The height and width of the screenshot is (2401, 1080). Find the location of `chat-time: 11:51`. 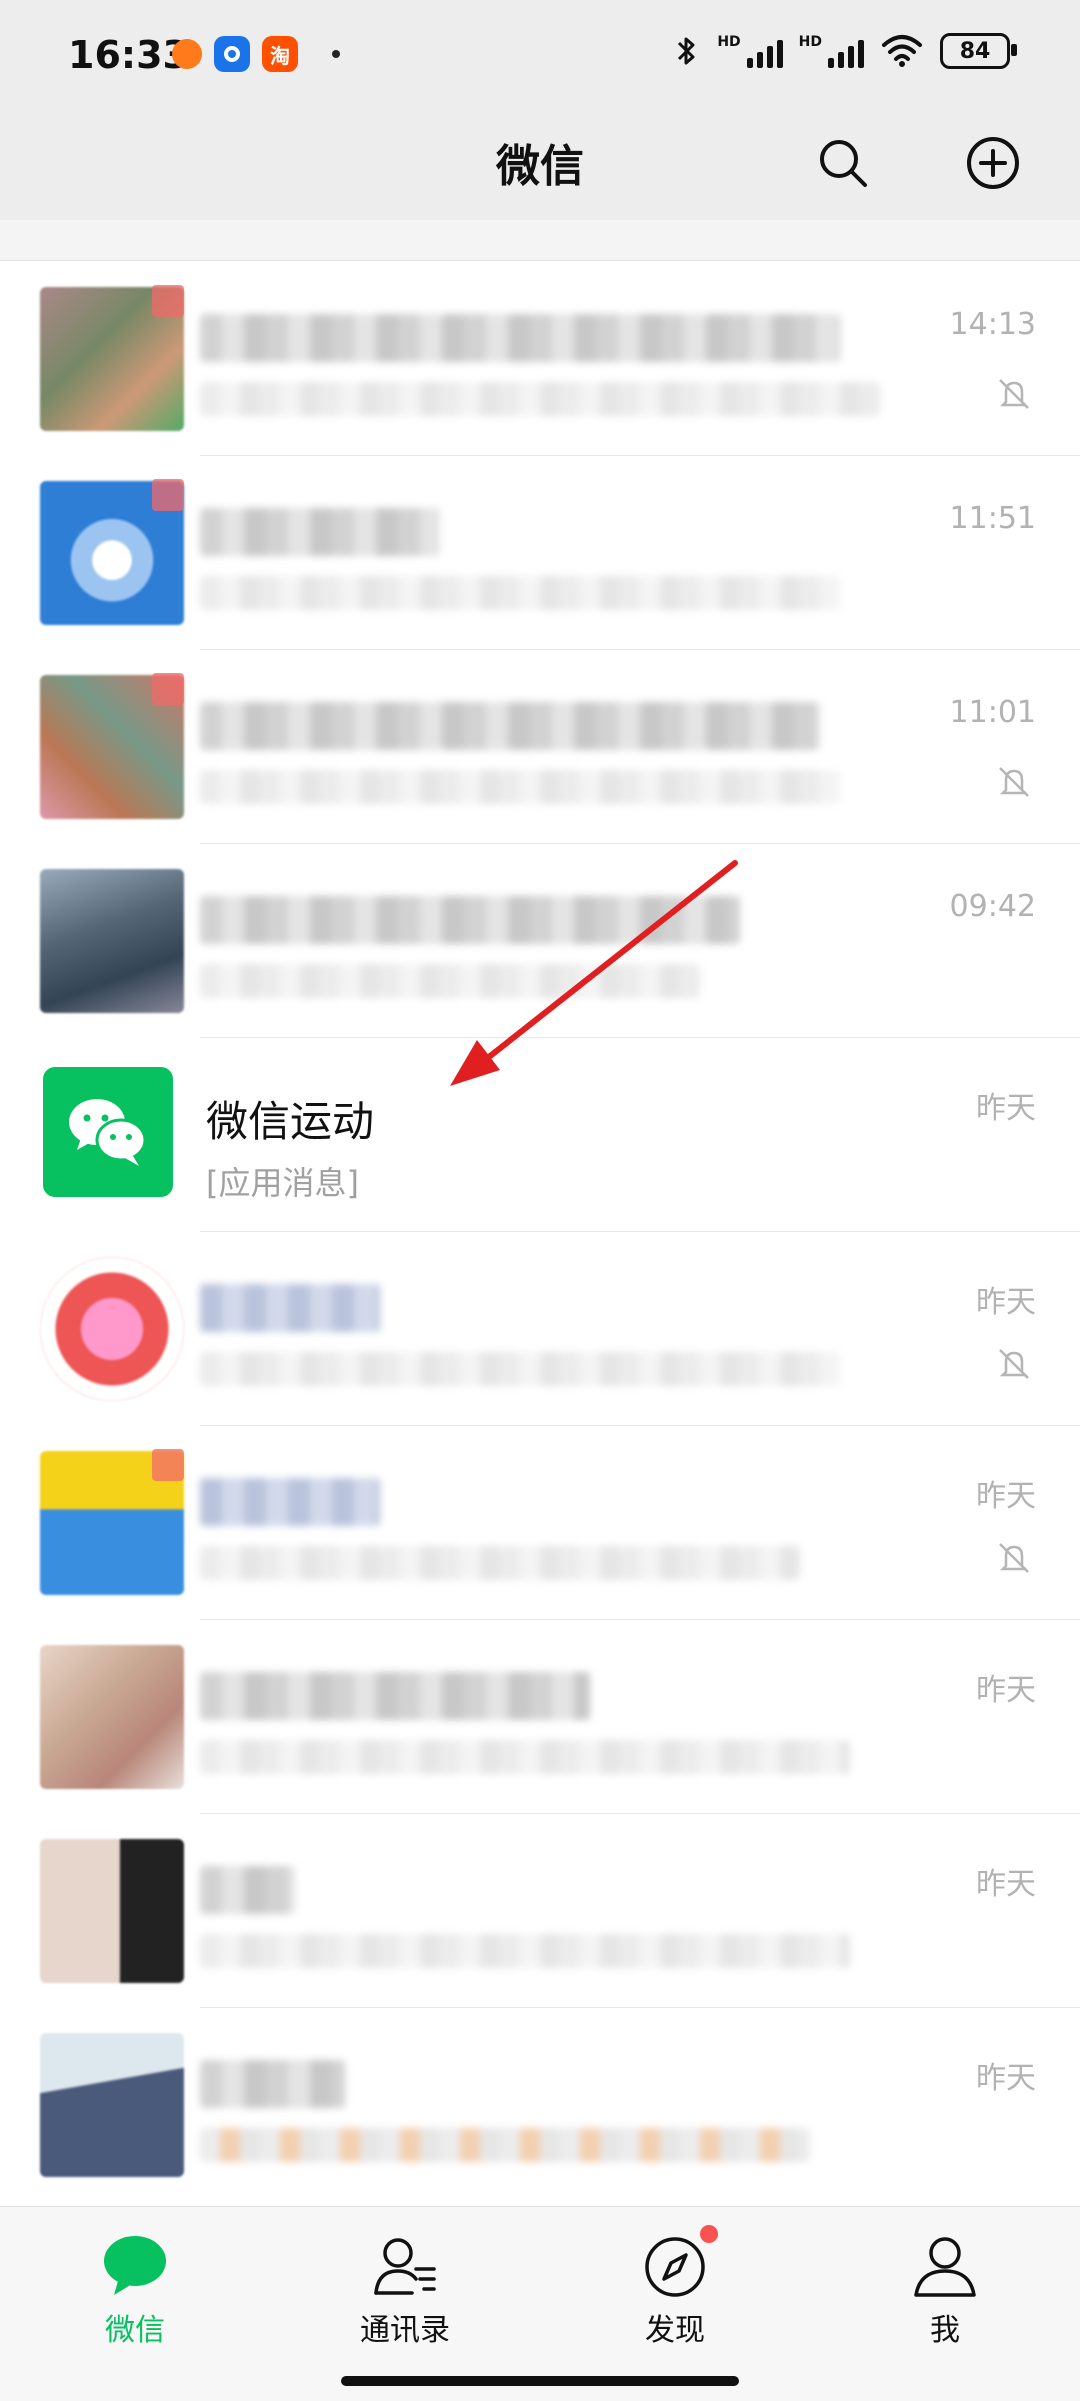

chat-time: 11:51 is located at coordinates (992, 518).